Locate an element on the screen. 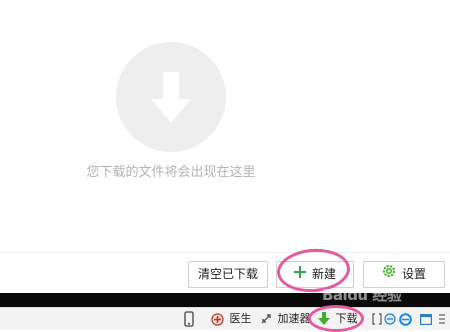 This screenshot has width=450, height=332. plus-icon is located at coordinates (299, 274).